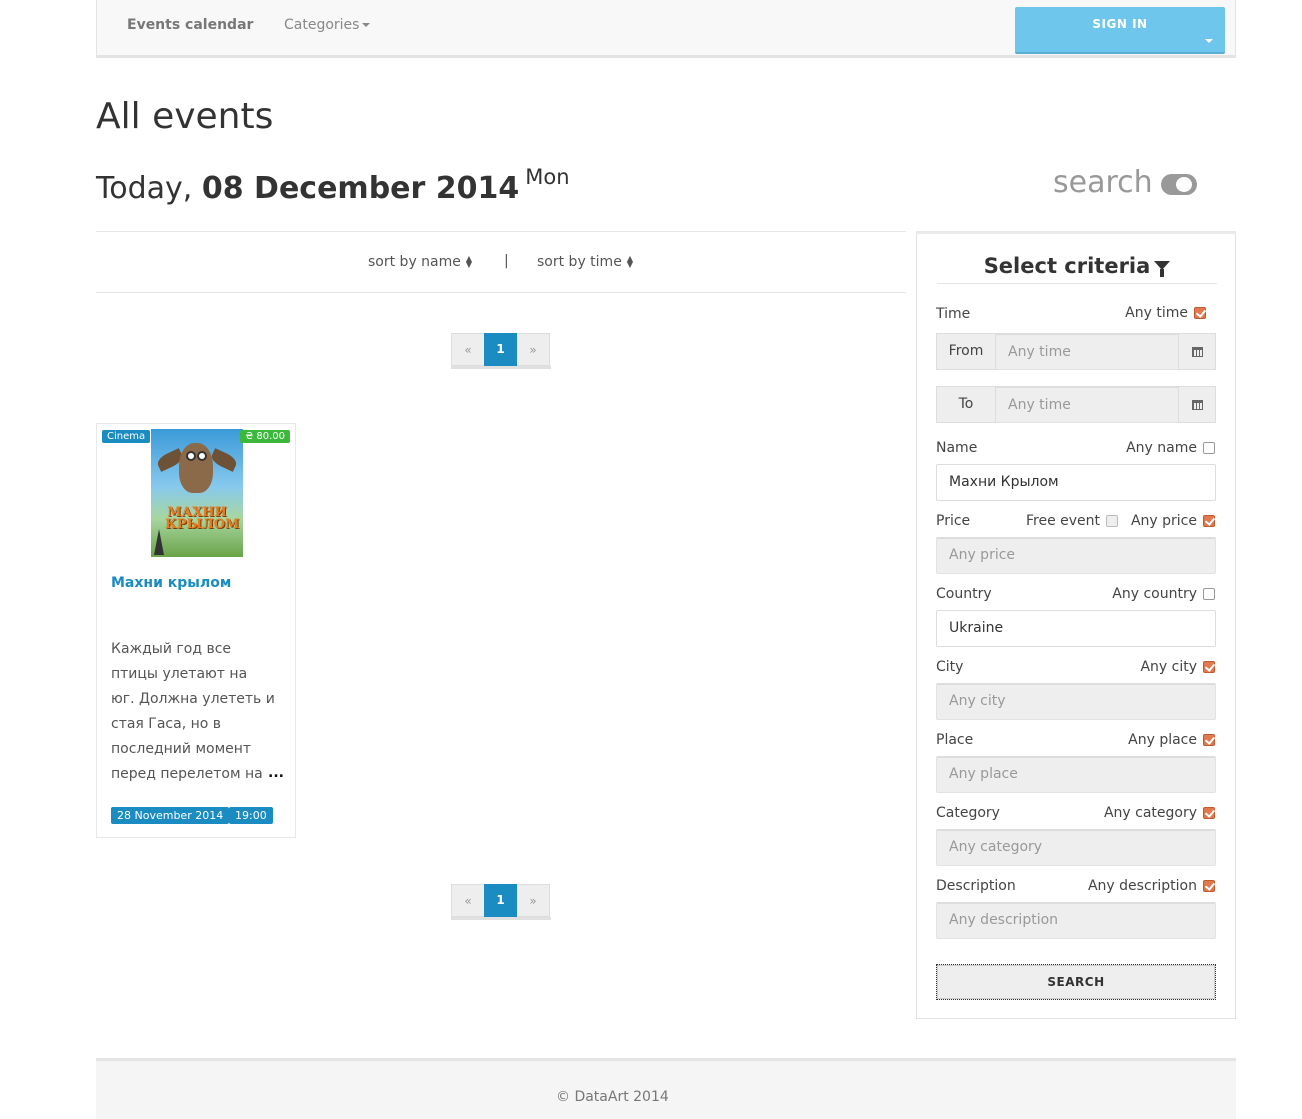 This screenshot has width=1302, height=1119. I want to click on toggle-knob, so click(1184, 184).